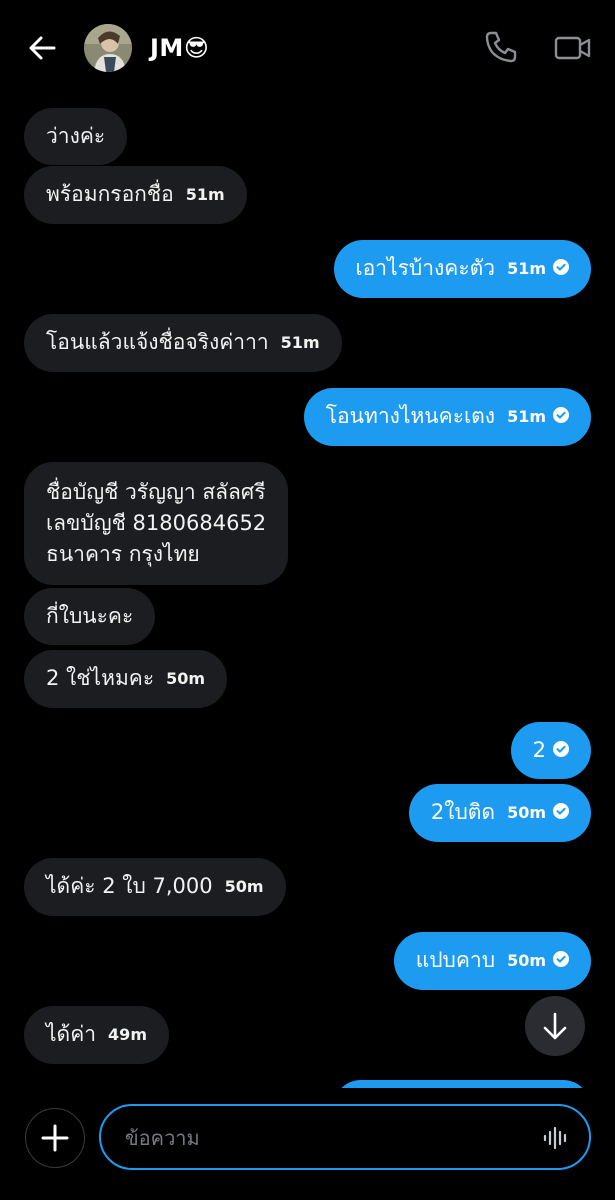 The width and height of the screenshot is (615, 1200). I want to click on phone-icon, so click(501, 47).